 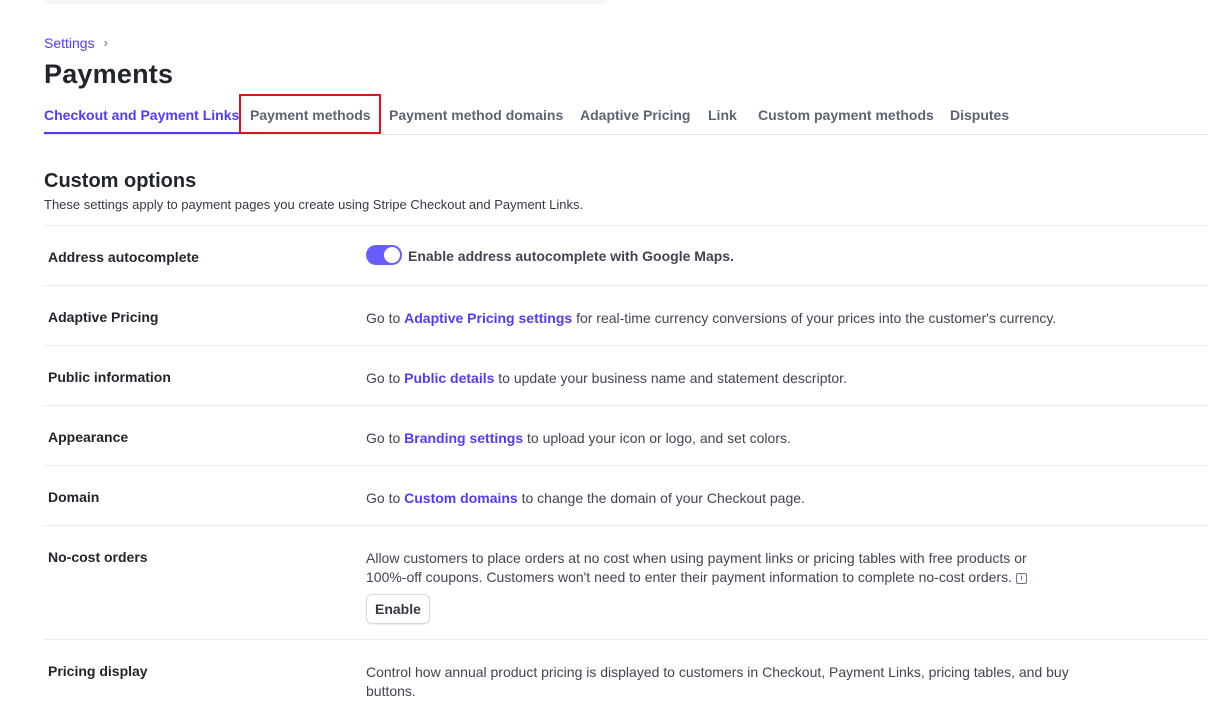 I want to click on info-icon: i, so click(x=1021, y=578).